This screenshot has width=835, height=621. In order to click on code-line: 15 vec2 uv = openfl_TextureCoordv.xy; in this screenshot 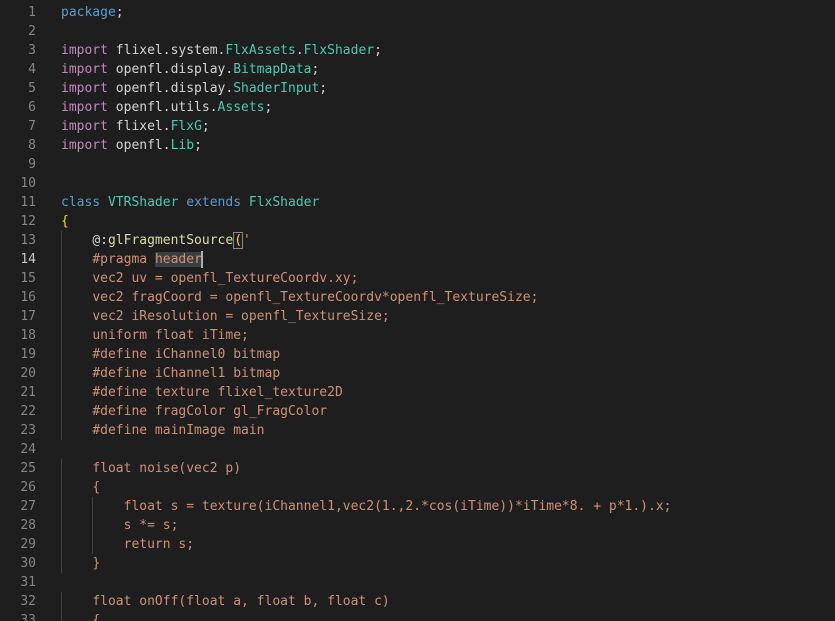, I will do `click(417, 278)`.